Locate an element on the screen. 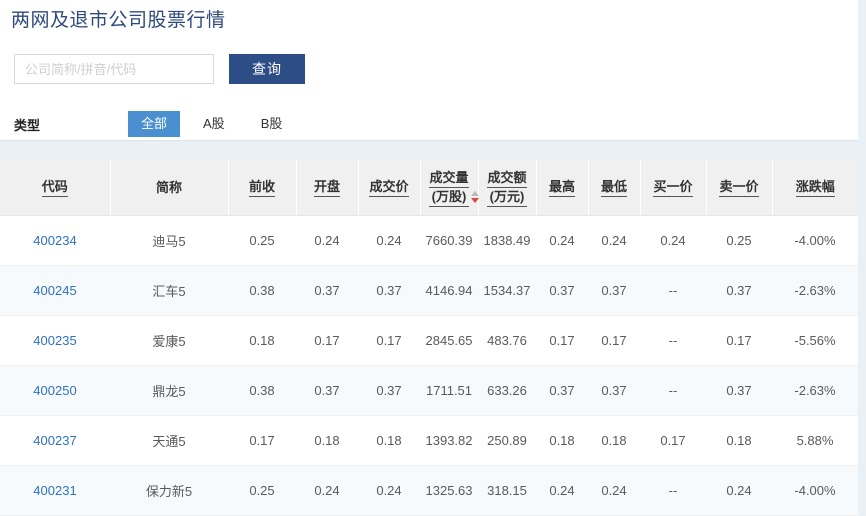  cell-change-percent: -5.56% is located at coordinates (815, 340).